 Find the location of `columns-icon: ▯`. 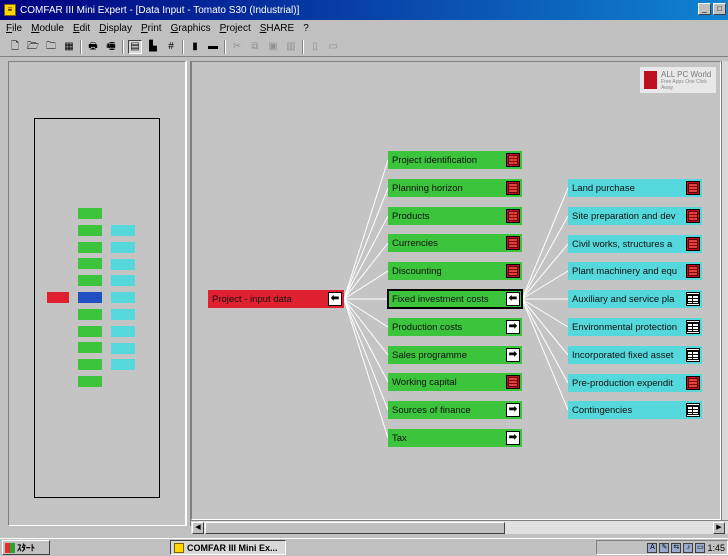

columns-icon: ▯ is located at coordinates (315, 47).